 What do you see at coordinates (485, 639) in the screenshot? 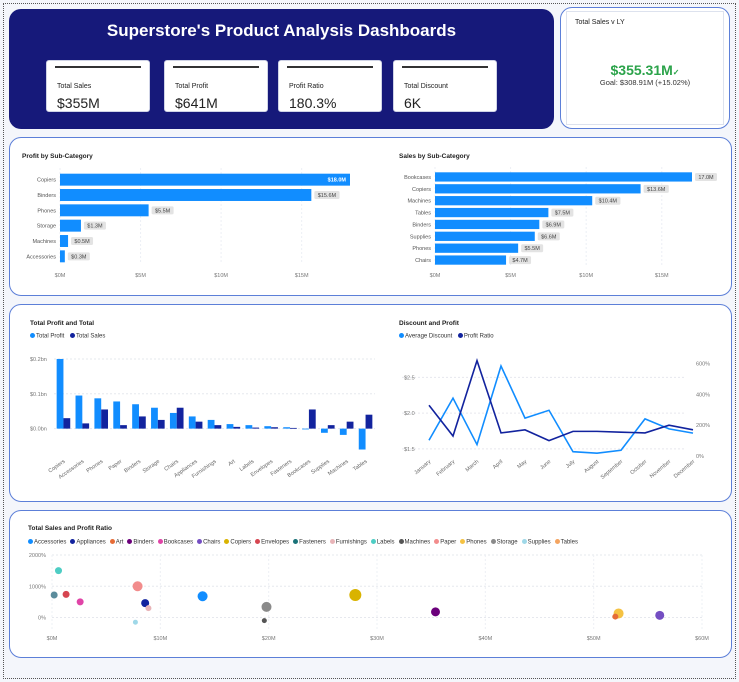
I see `x-tick-label: $40M` at bounding box center [485, 639].